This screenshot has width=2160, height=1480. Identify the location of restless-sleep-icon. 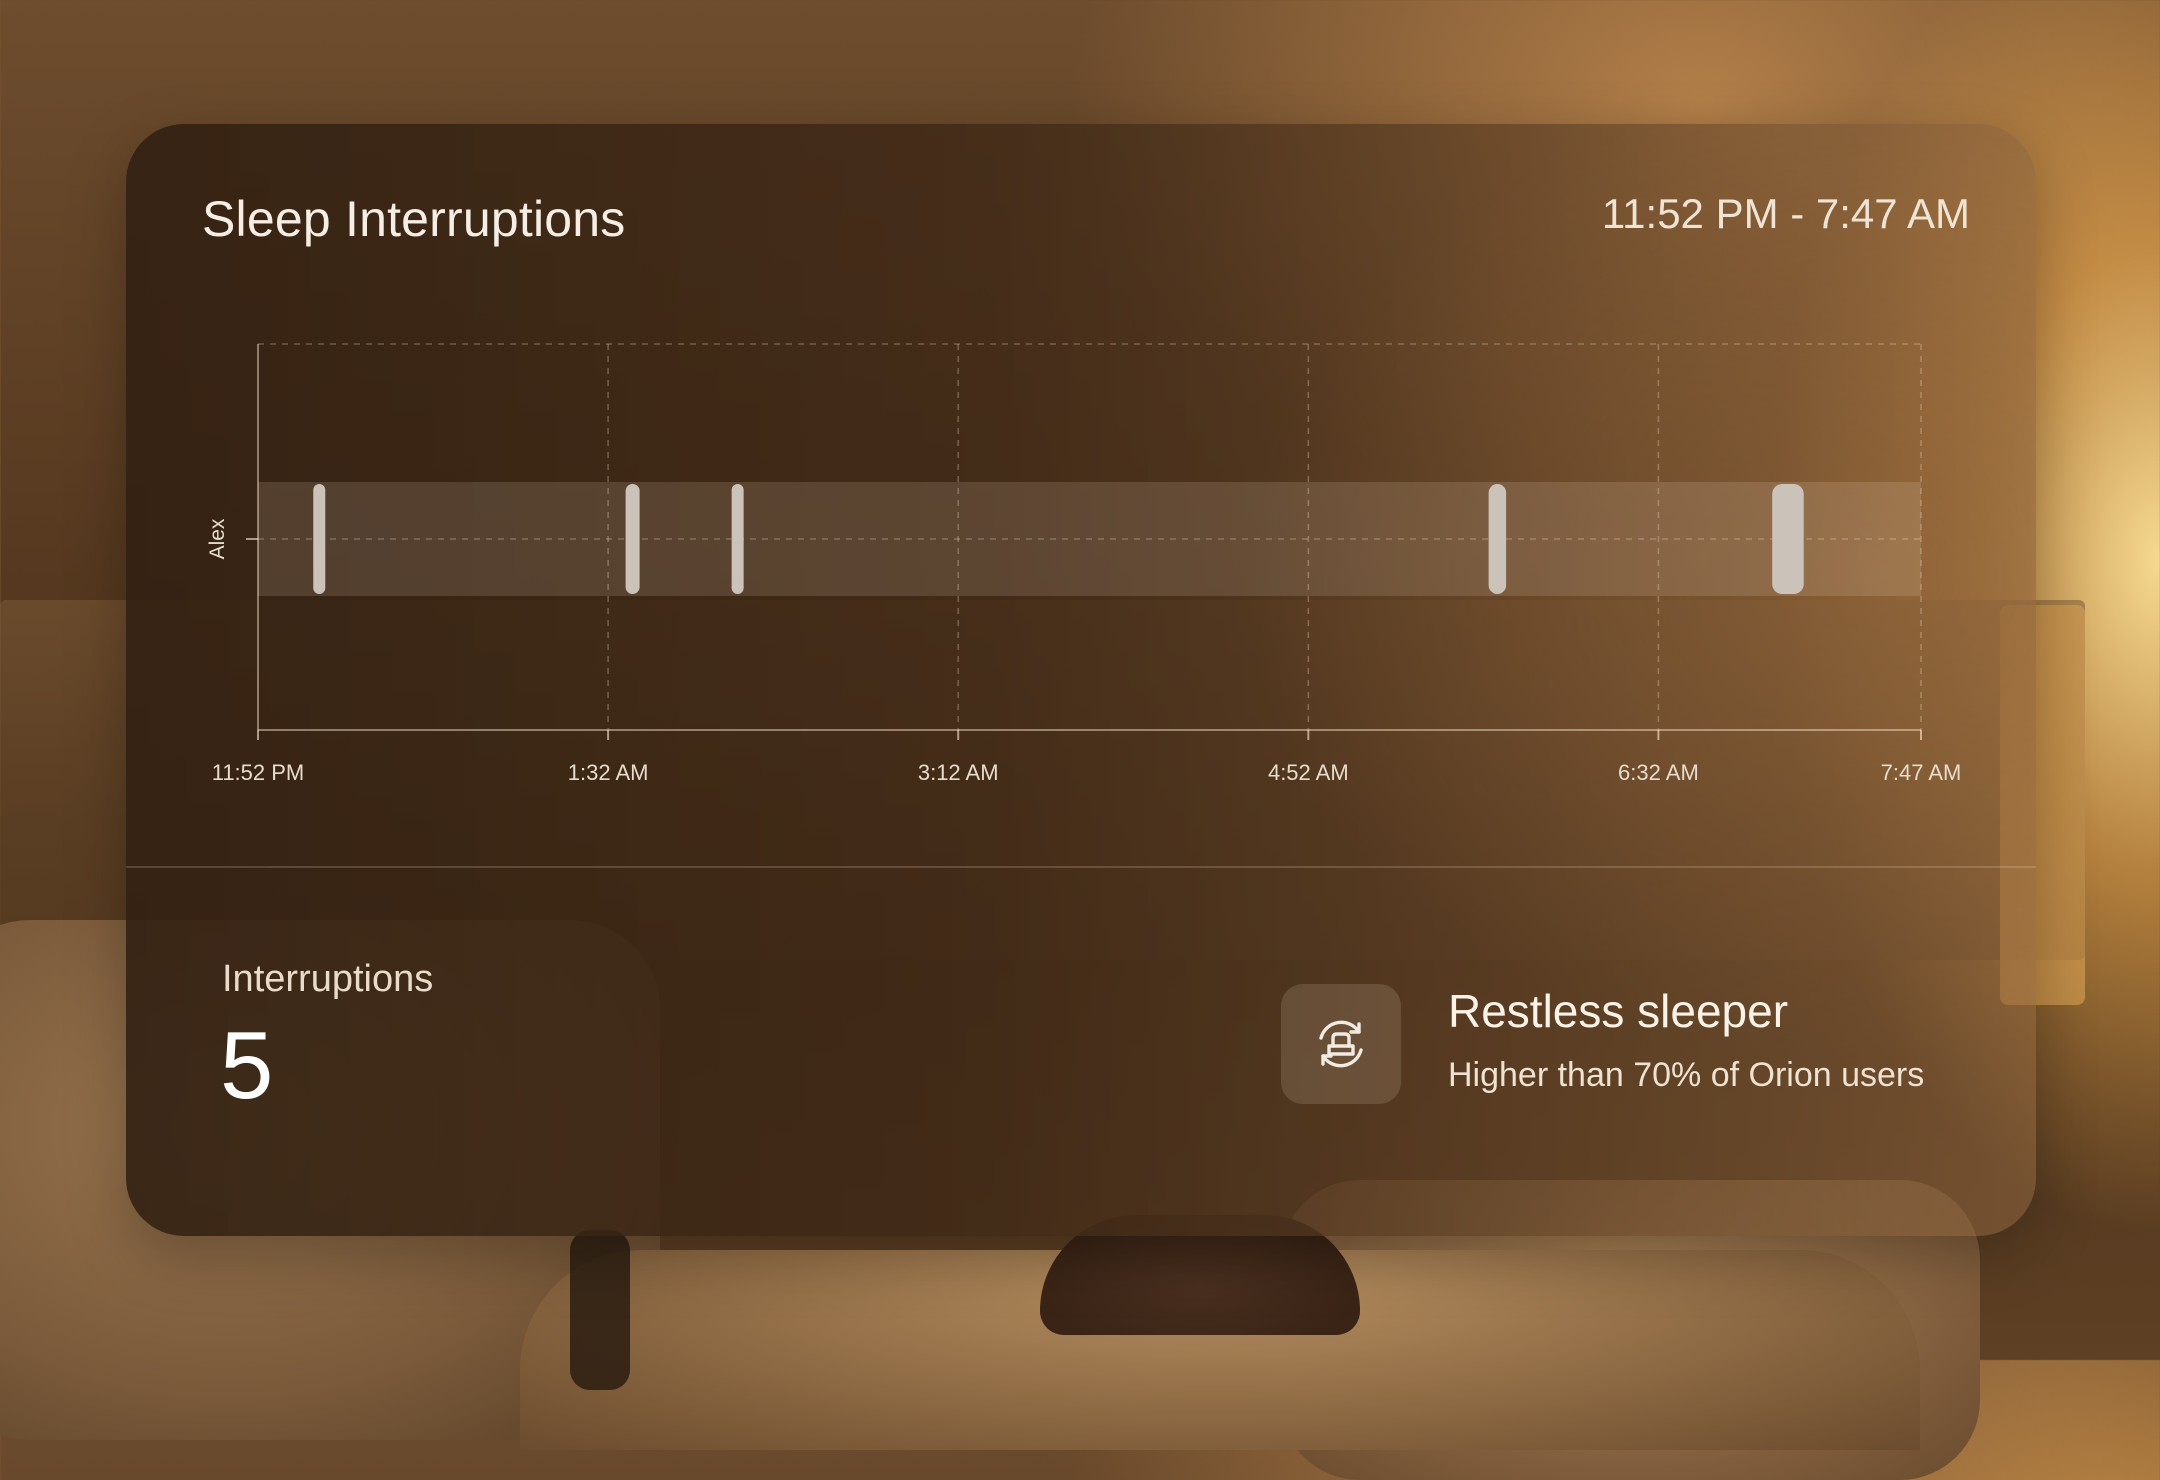
(1341, 1044).